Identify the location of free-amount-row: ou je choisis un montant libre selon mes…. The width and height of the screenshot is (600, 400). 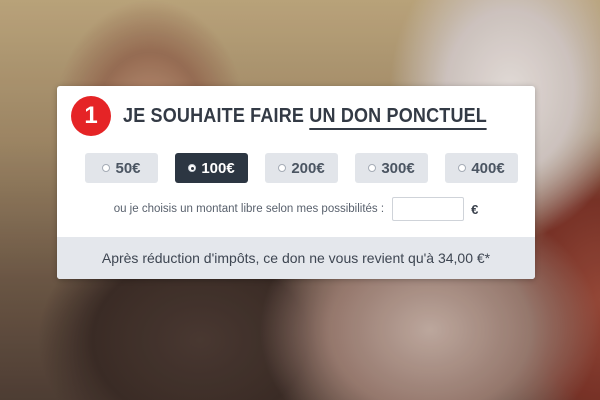
(296, 209).